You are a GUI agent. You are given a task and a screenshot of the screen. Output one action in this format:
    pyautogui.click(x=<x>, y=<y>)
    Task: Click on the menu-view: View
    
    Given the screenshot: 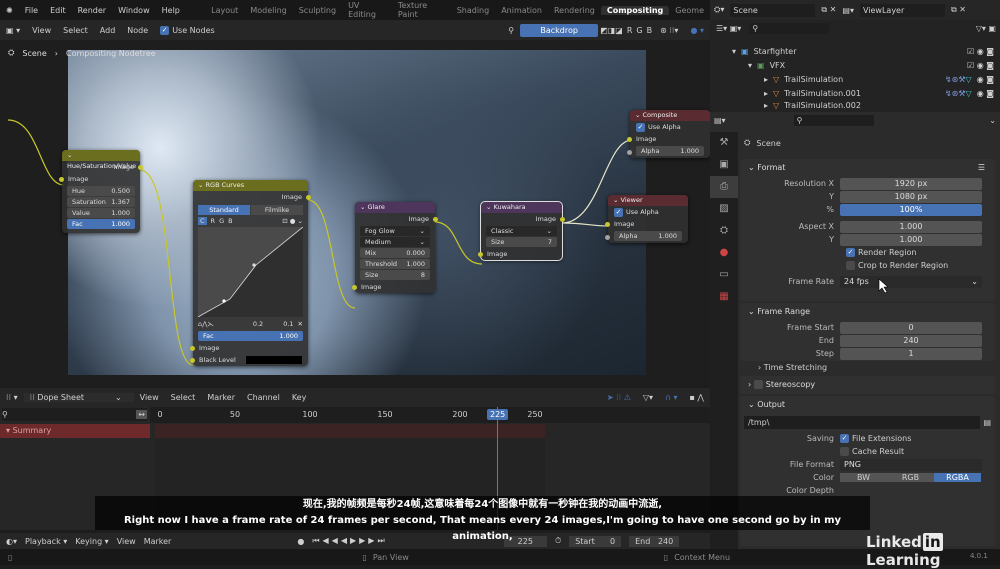 What is the action you would take?
    pyautogui.click(x=41, y=30)
    